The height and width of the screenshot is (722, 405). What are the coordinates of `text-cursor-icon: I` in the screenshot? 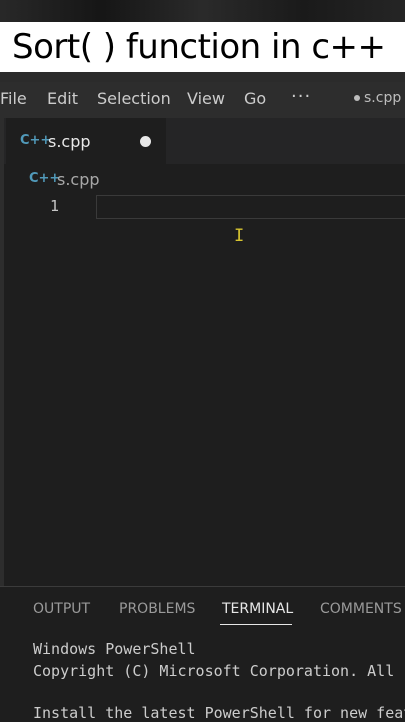 It's located at (239, 236).